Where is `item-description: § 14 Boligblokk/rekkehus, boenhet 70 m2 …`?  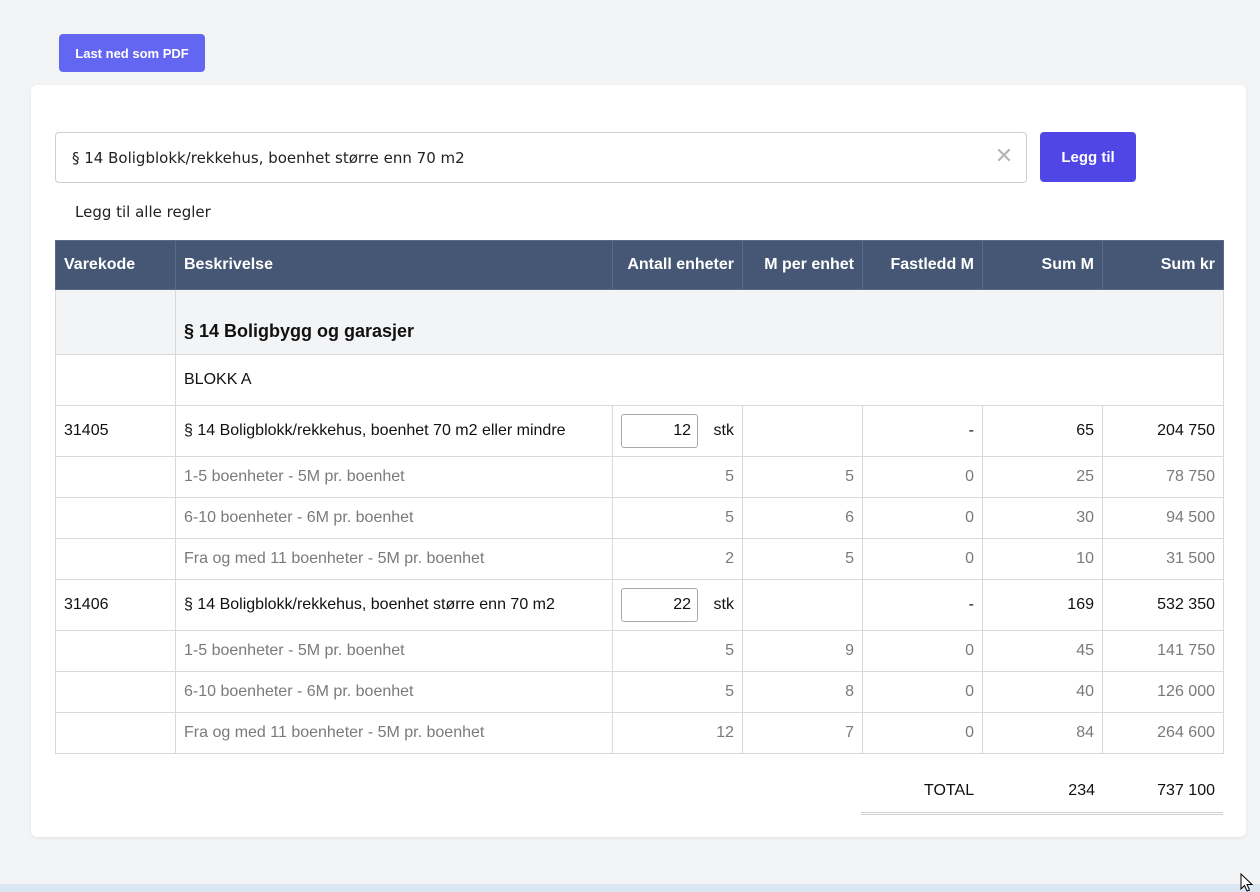
item-description: § 14 Boligblokk/rekkehus, boenhet 70 m2 … is located at coordinates (394, 431).